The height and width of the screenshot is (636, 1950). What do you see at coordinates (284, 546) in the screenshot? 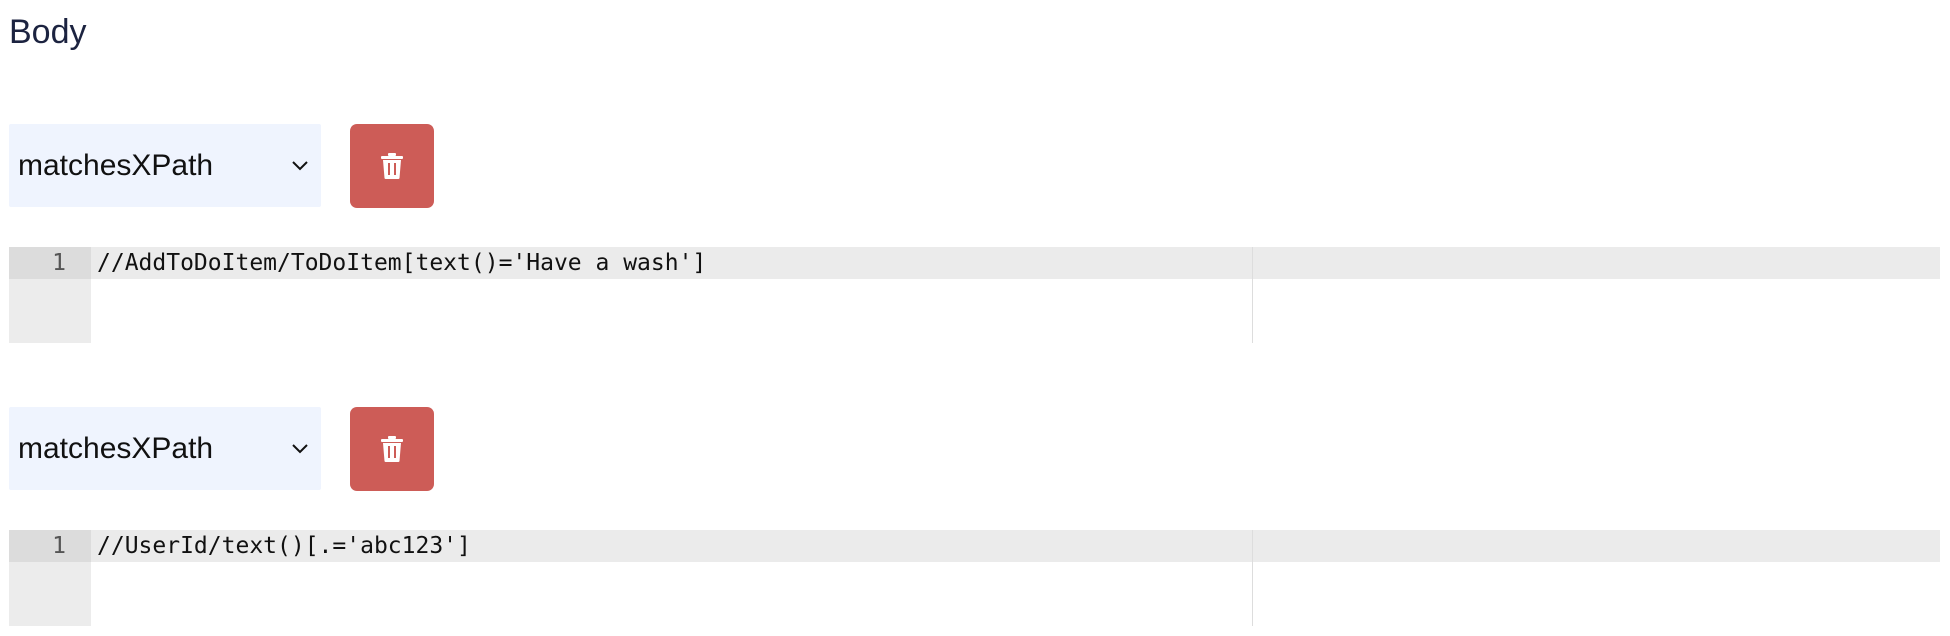
I see `code-line: //UserId/text()[.='abc123']` at bounding box center [284, 546].